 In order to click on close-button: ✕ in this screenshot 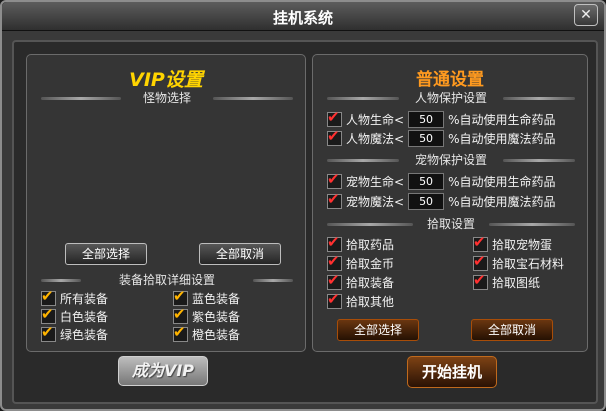, I will do `click(586, 15)`.